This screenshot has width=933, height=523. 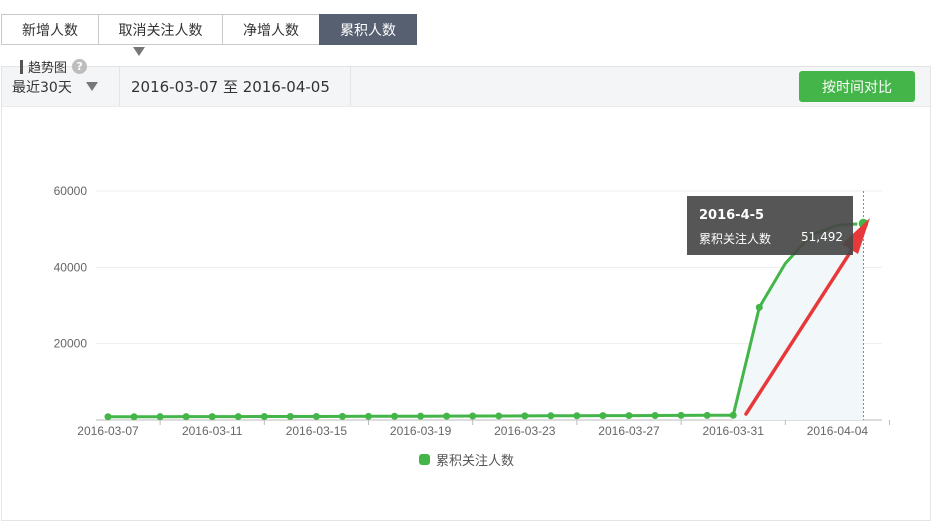 I want to click on x-tick-label: 2016-03-31, so click(x=734, y=431).